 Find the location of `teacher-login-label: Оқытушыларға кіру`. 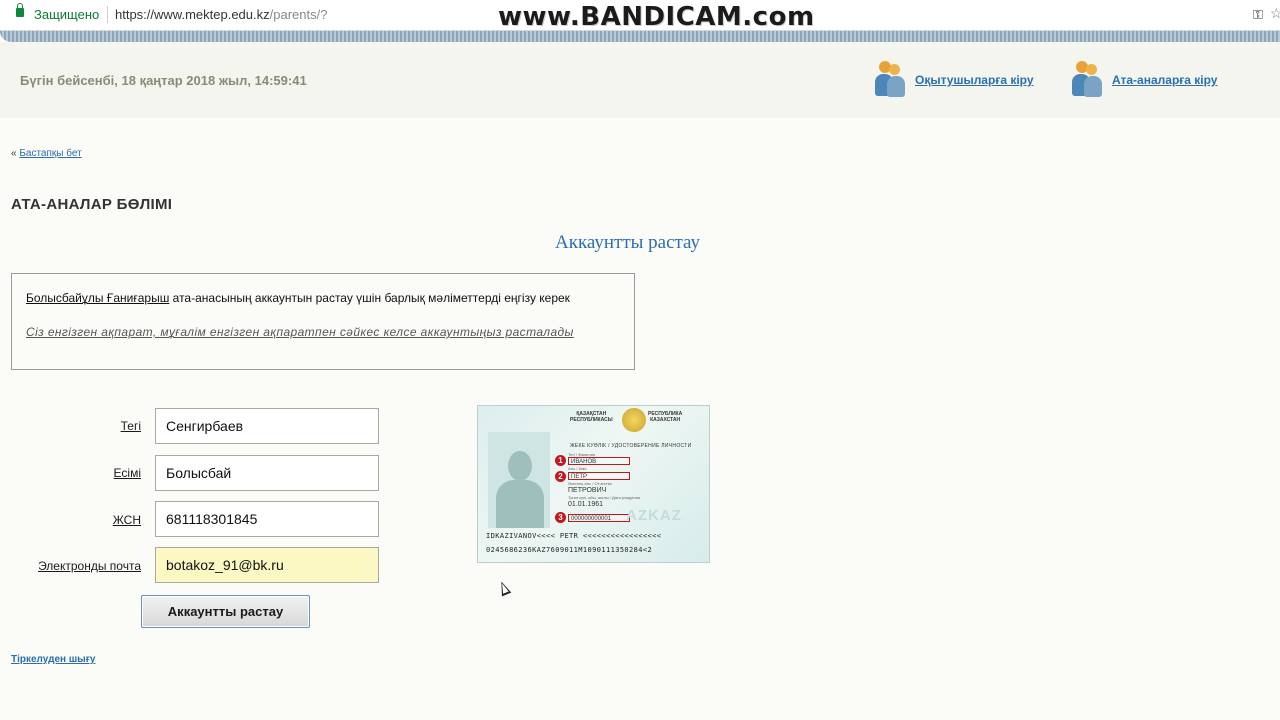

teacher-login-label: Оқытушыларға кіру is located at coordinates (974, 80).